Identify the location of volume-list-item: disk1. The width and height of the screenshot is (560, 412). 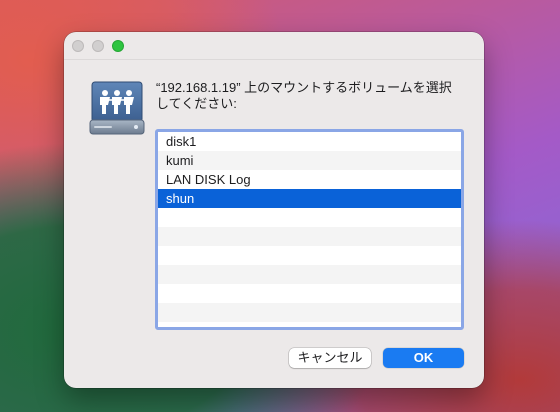
(309, 141).